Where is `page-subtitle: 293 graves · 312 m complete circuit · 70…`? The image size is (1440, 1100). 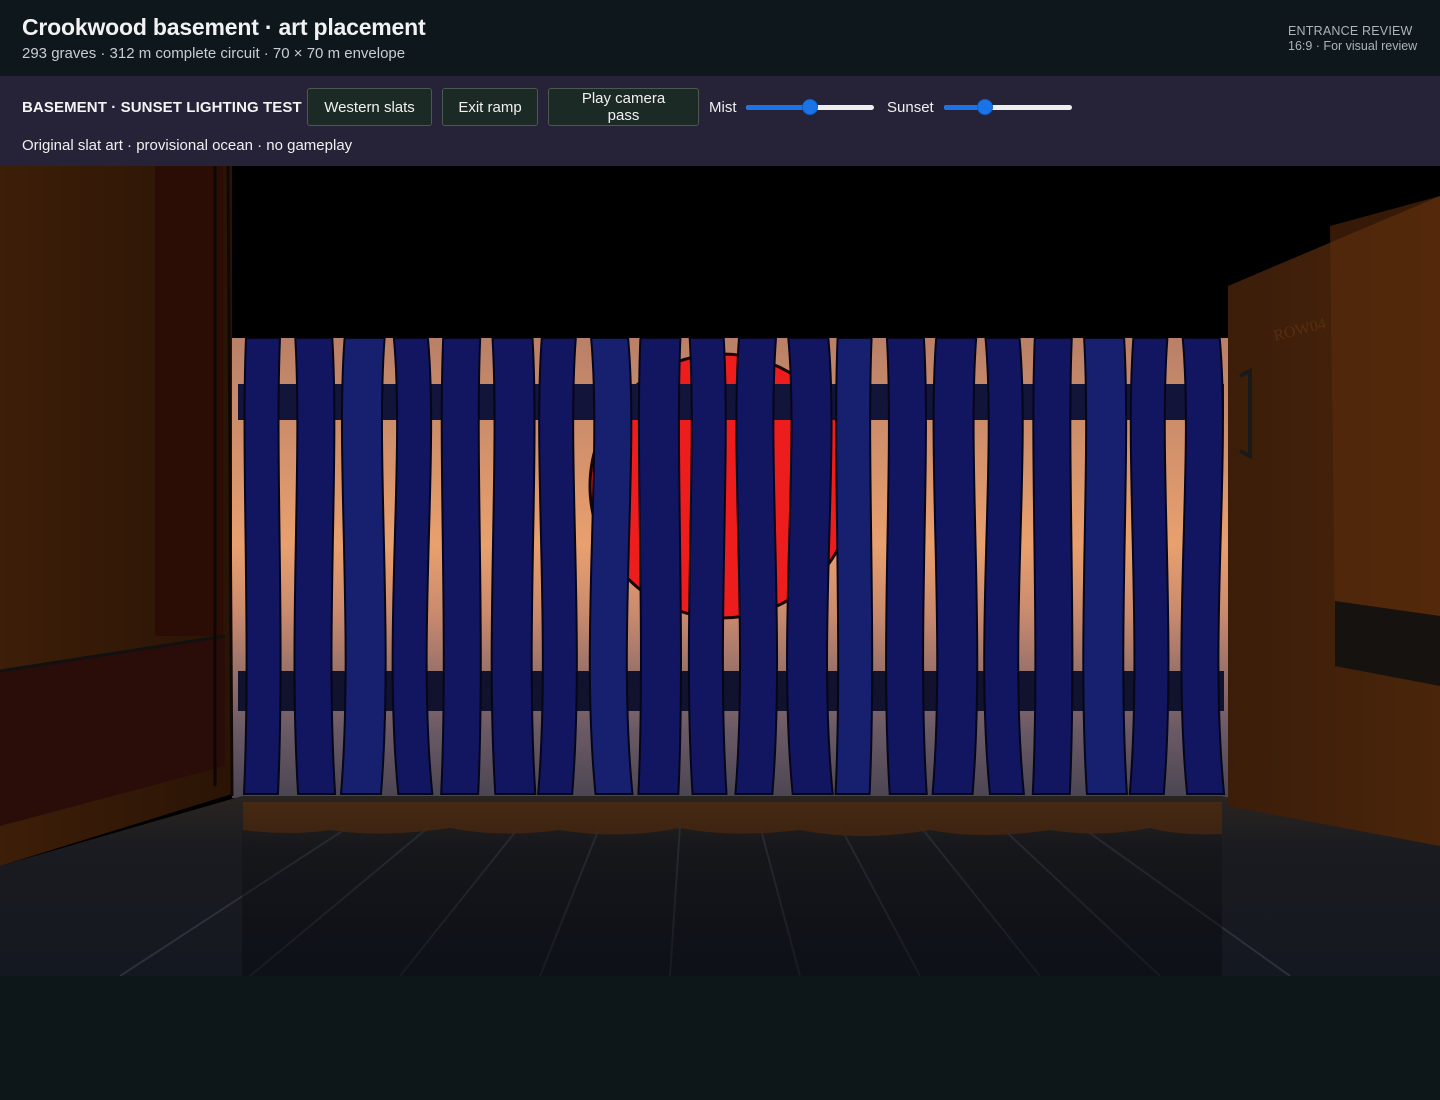 page-subtitle: 293 graves · 312 m complete circuit · 70… is located at coordinates (214, 53).